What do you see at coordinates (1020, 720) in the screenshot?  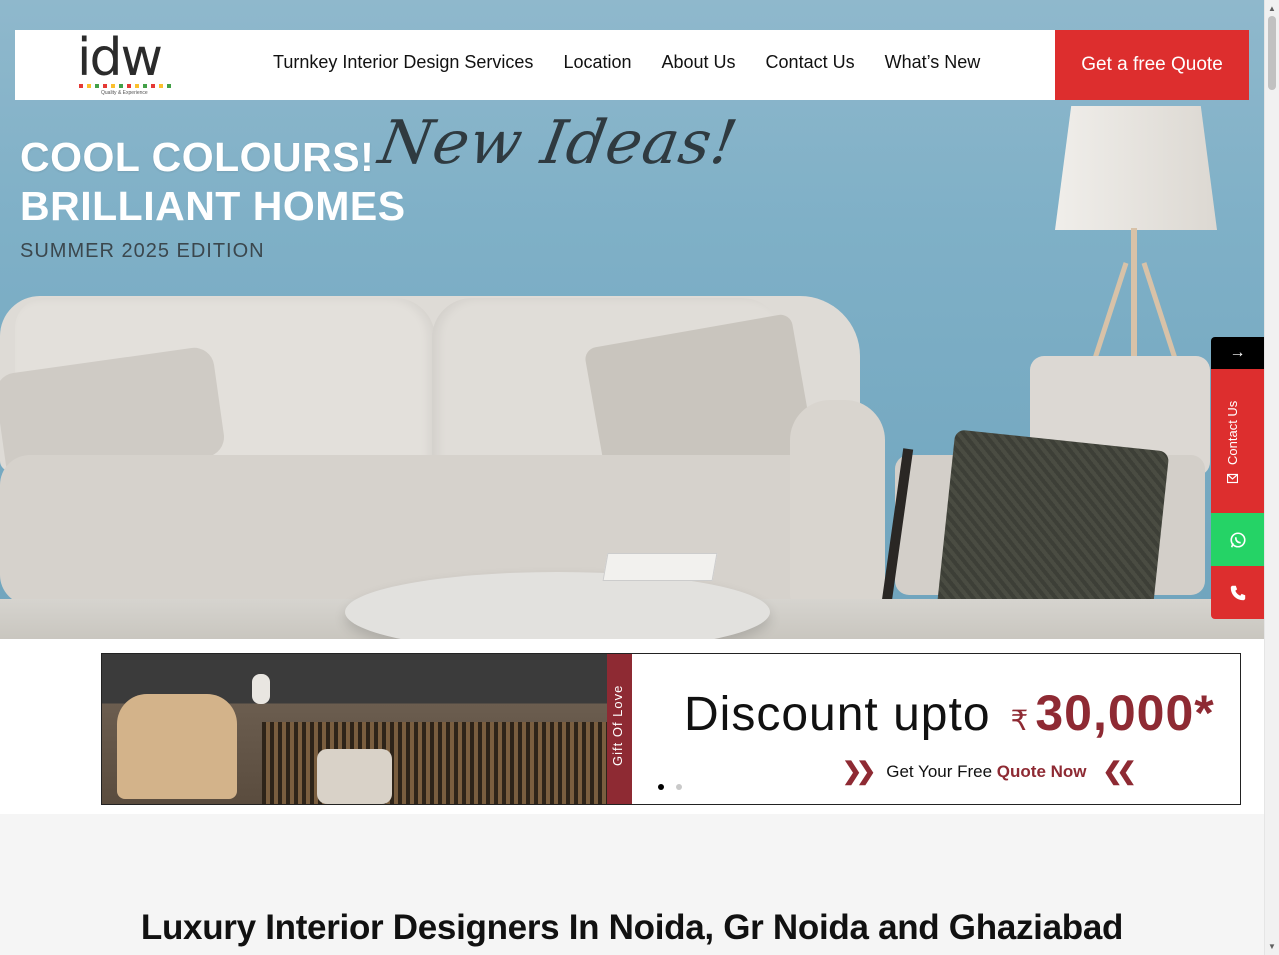 I see `currency-symbol: ₹` at bounding box center [1020, 720].